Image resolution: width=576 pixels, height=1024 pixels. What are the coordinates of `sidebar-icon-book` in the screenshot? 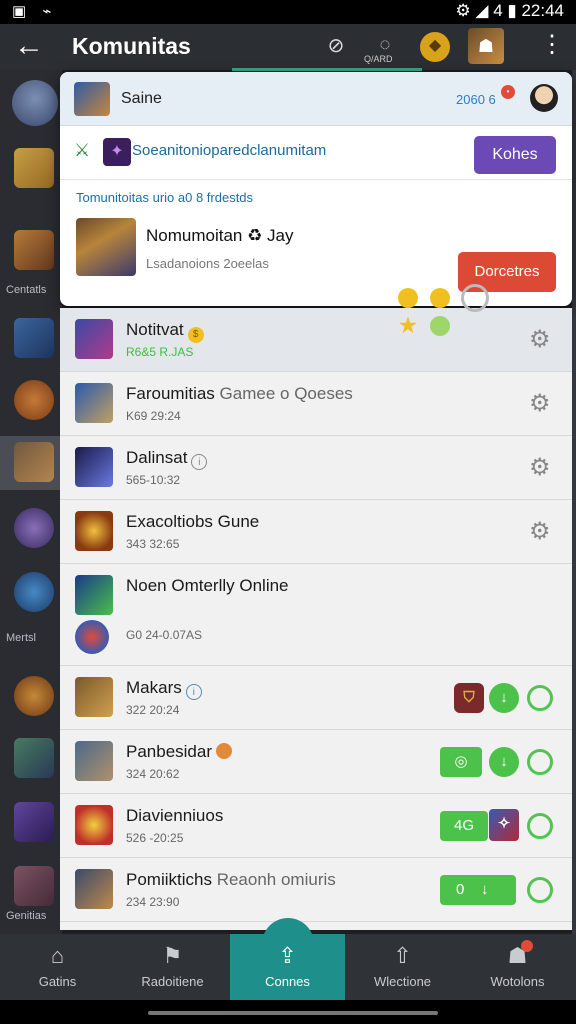 It's located at (34, 822).